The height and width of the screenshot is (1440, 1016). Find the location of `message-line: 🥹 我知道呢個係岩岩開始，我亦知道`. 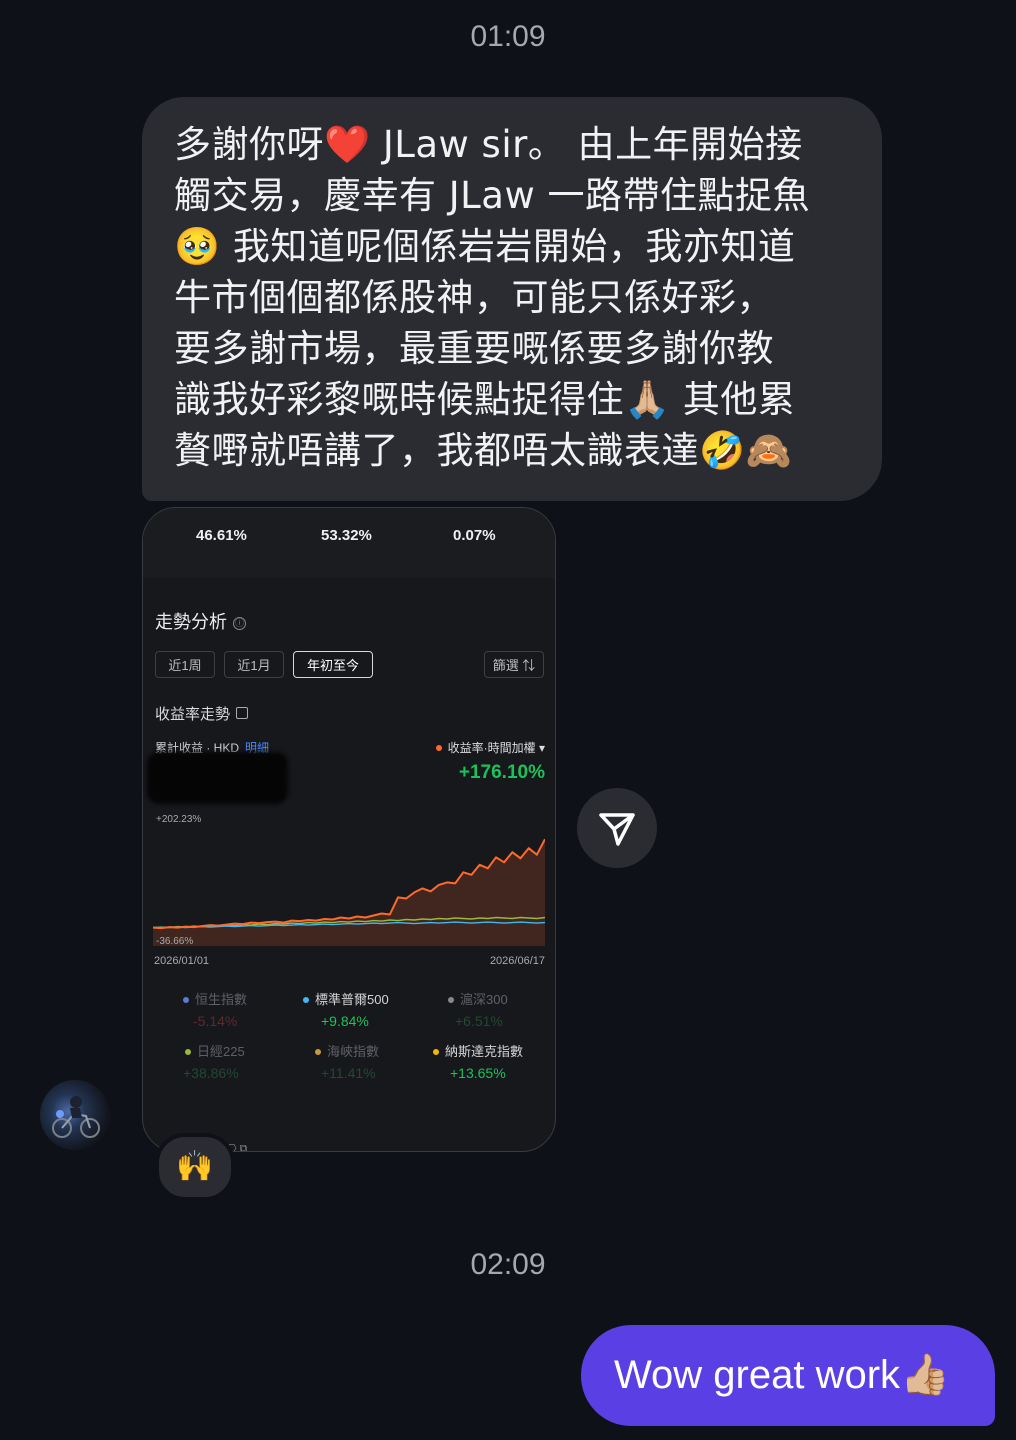

message-line: 🥹 我知道呢個係岩岩開始，我亦知道 is located at coordinates (485, 246).